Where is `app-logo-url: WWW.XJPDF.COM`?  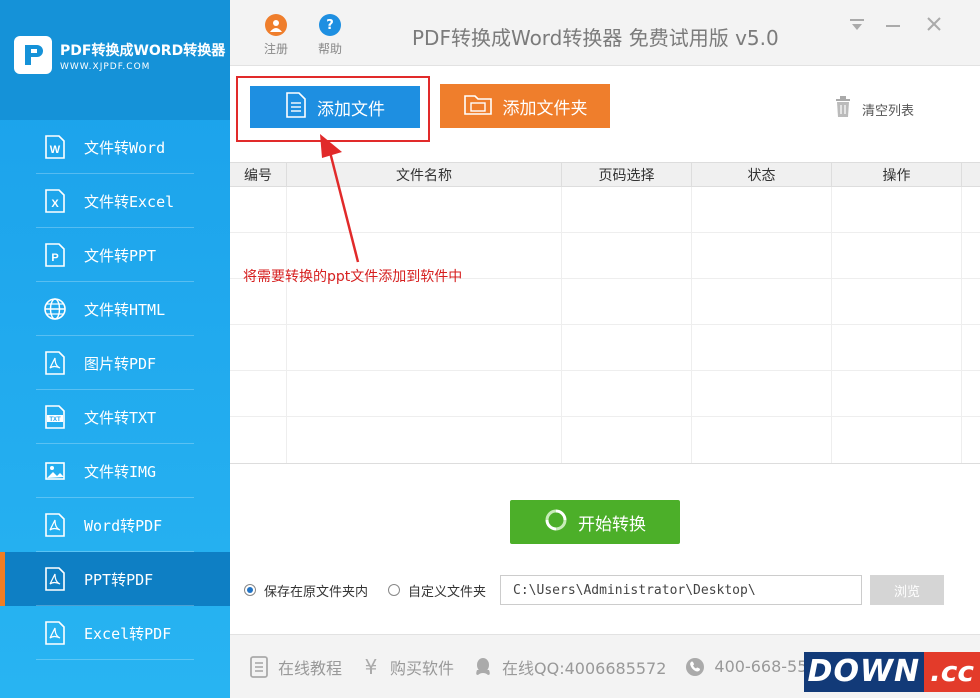 app-logo-url: WWW.XJPDF.COM is located at coordinates (105, 67).